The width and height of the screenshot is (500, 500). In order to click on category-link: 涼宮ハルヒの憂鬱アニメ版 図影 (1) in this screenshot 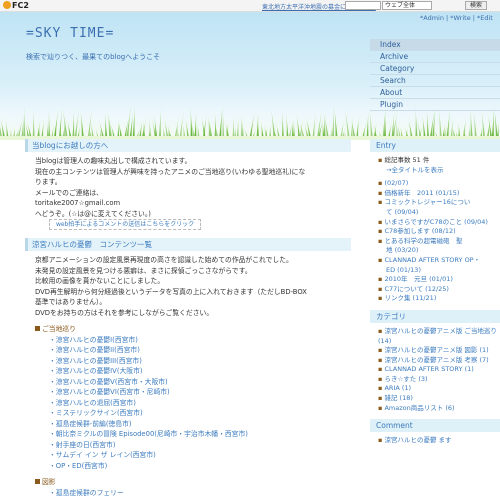, I will do `click(436, 350)`.